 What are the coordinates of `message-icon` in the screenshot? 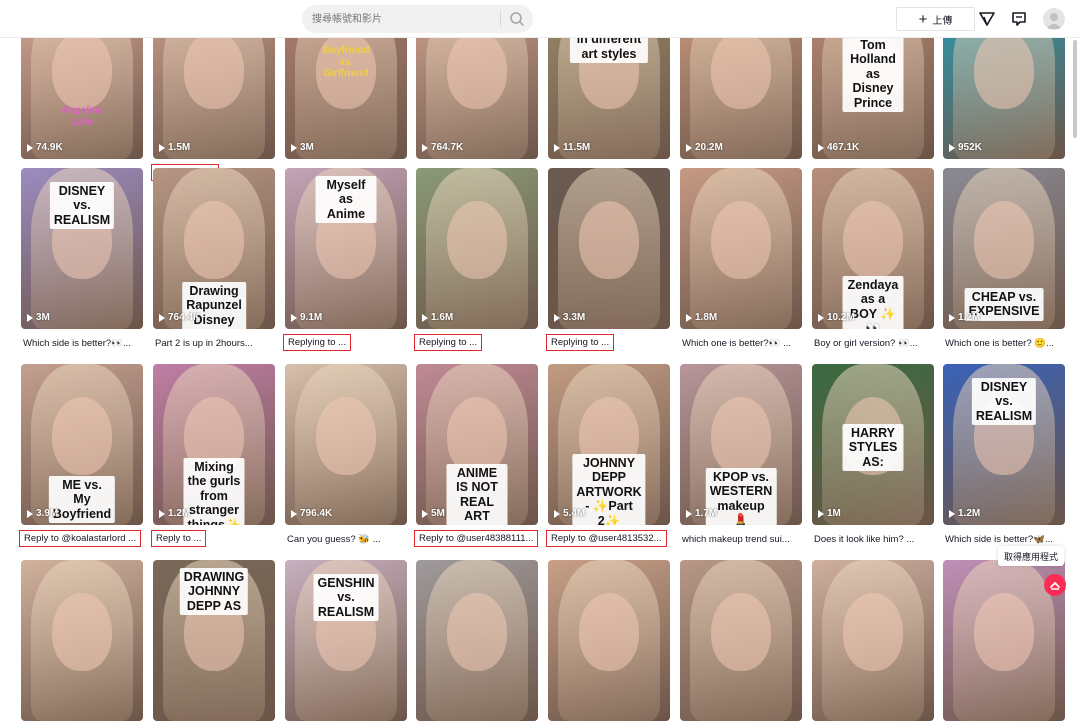 It's located at (1019, 19).